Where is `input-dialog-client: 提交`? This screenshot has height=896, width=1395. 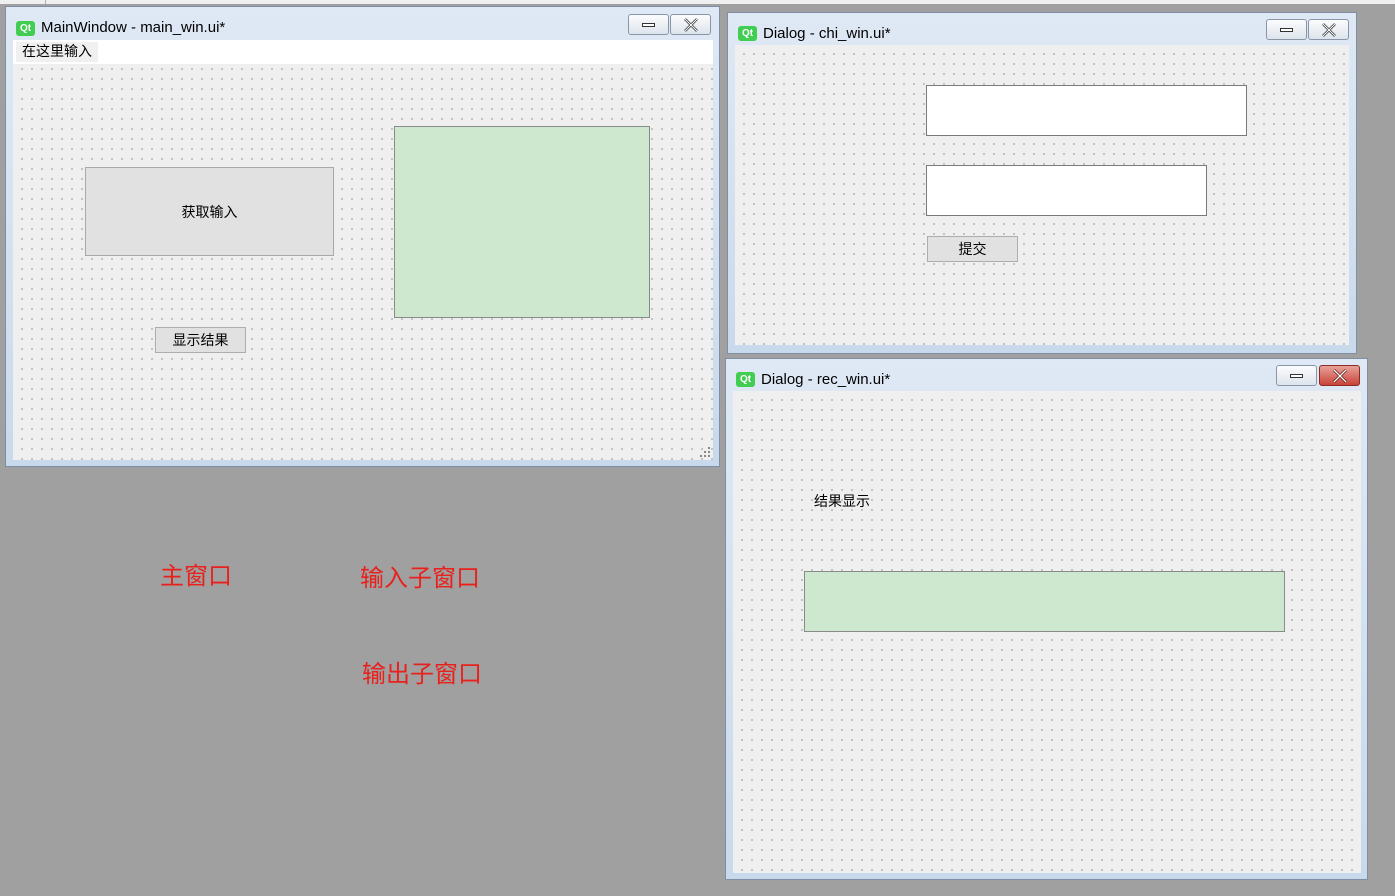
input-dialog-client: 提交 is located at coordinates (1042, 195).